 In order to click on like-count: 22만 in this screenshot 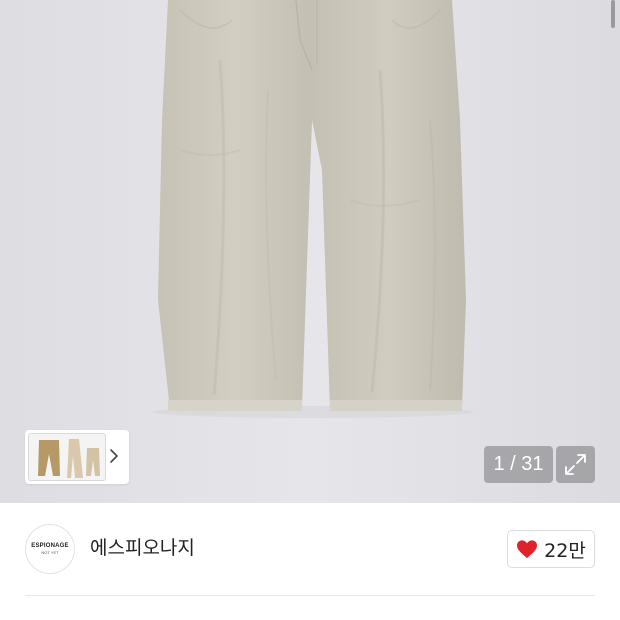, I will do `click(565, 550)`.